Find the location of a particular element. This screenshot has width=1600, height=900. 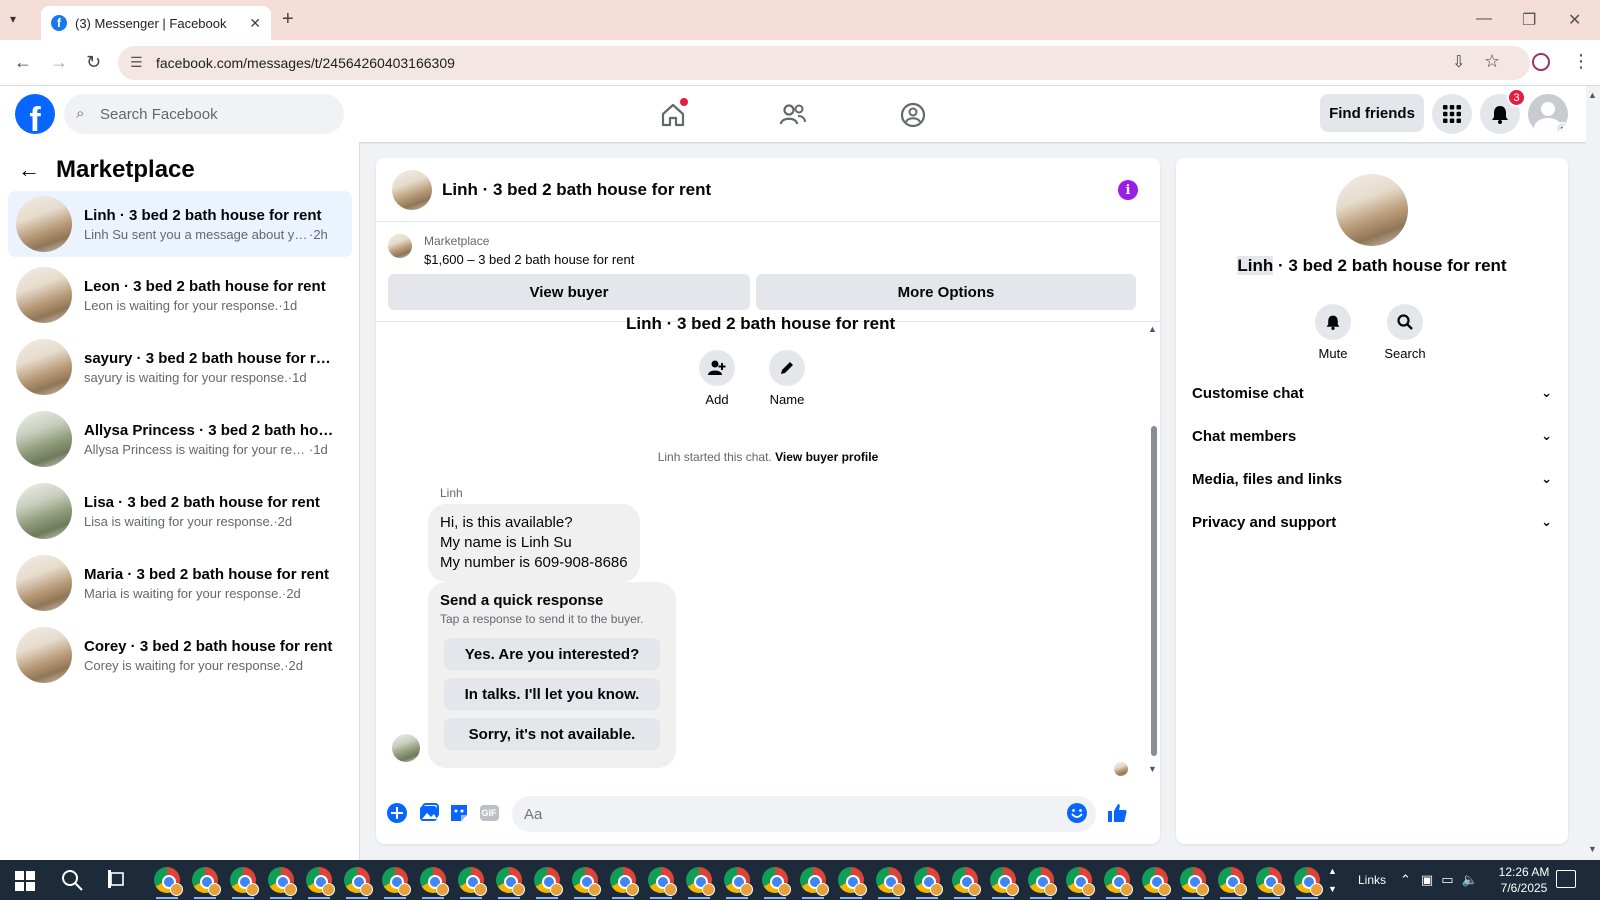

more-options-button: More Options is located at coordinates (946, 292).